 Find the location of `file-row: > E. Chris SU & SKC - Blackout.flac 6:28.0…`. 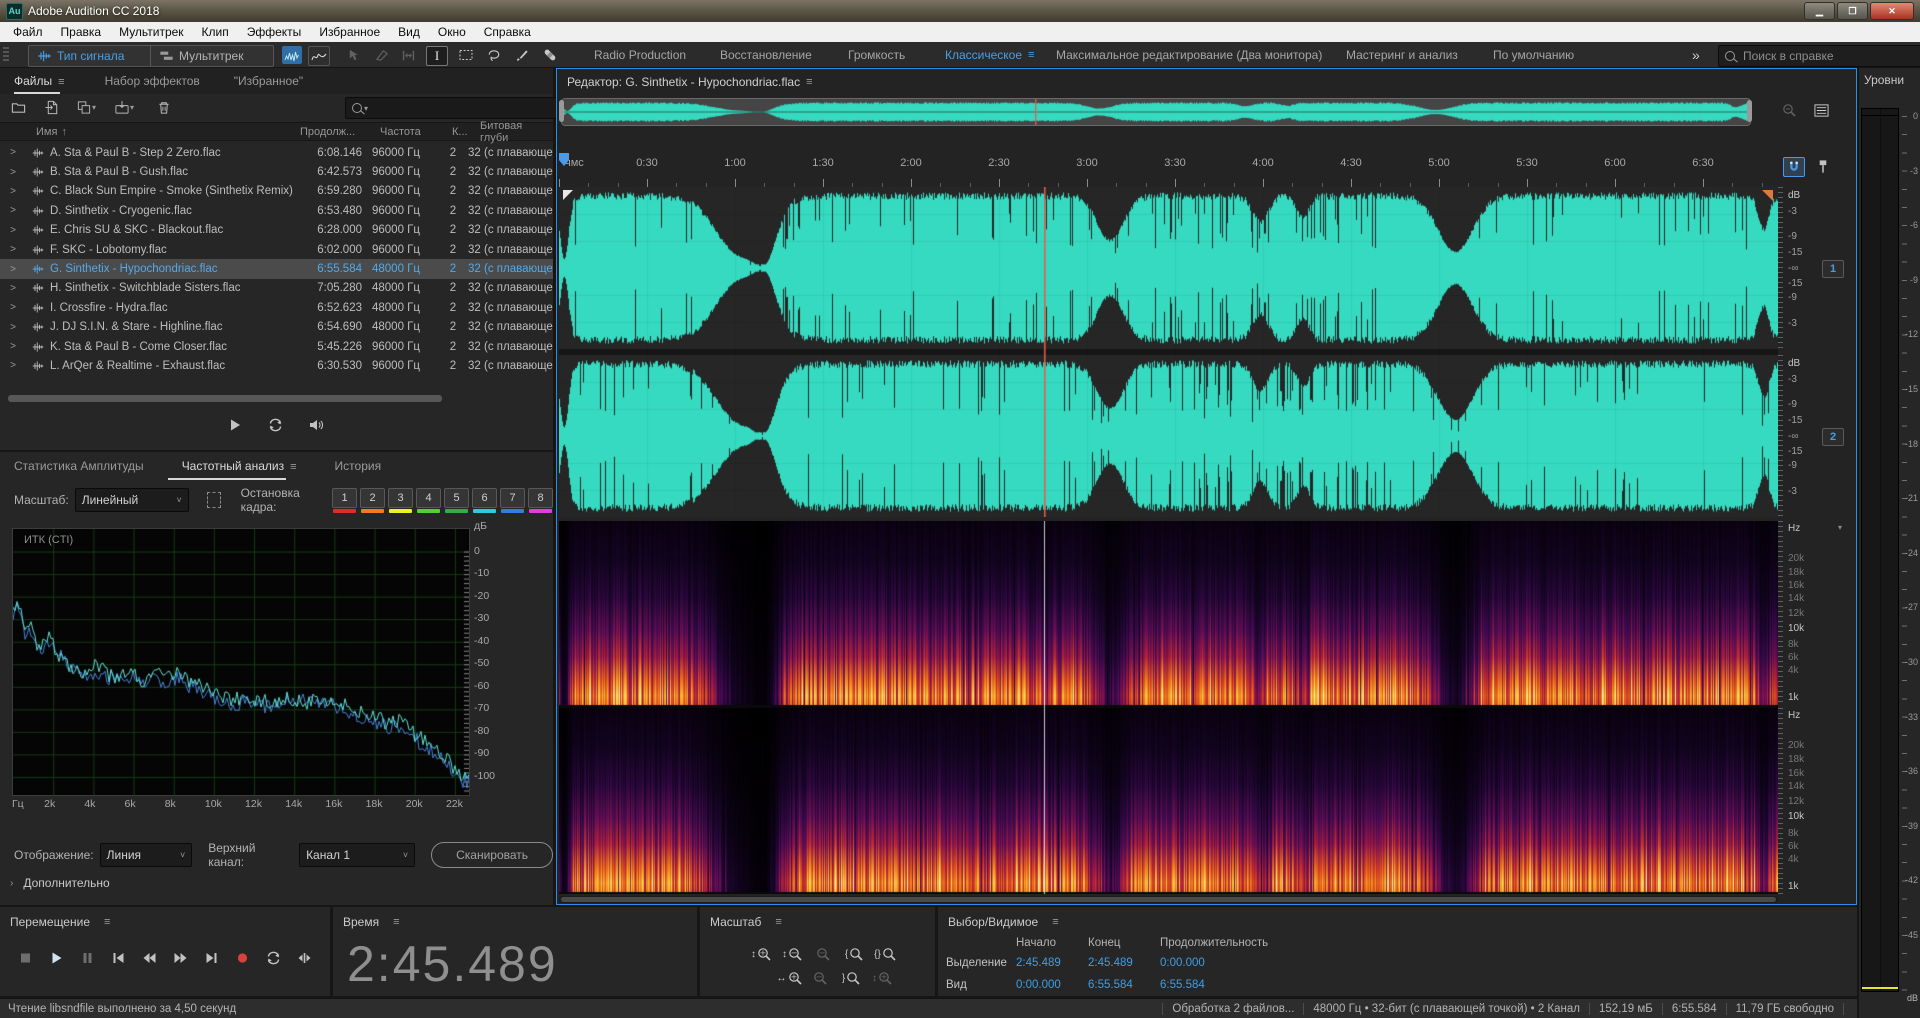

file-row: > E. Chris SU & SKC - Blackout.flac 6:28.0… is located at coordinates (276, 230).